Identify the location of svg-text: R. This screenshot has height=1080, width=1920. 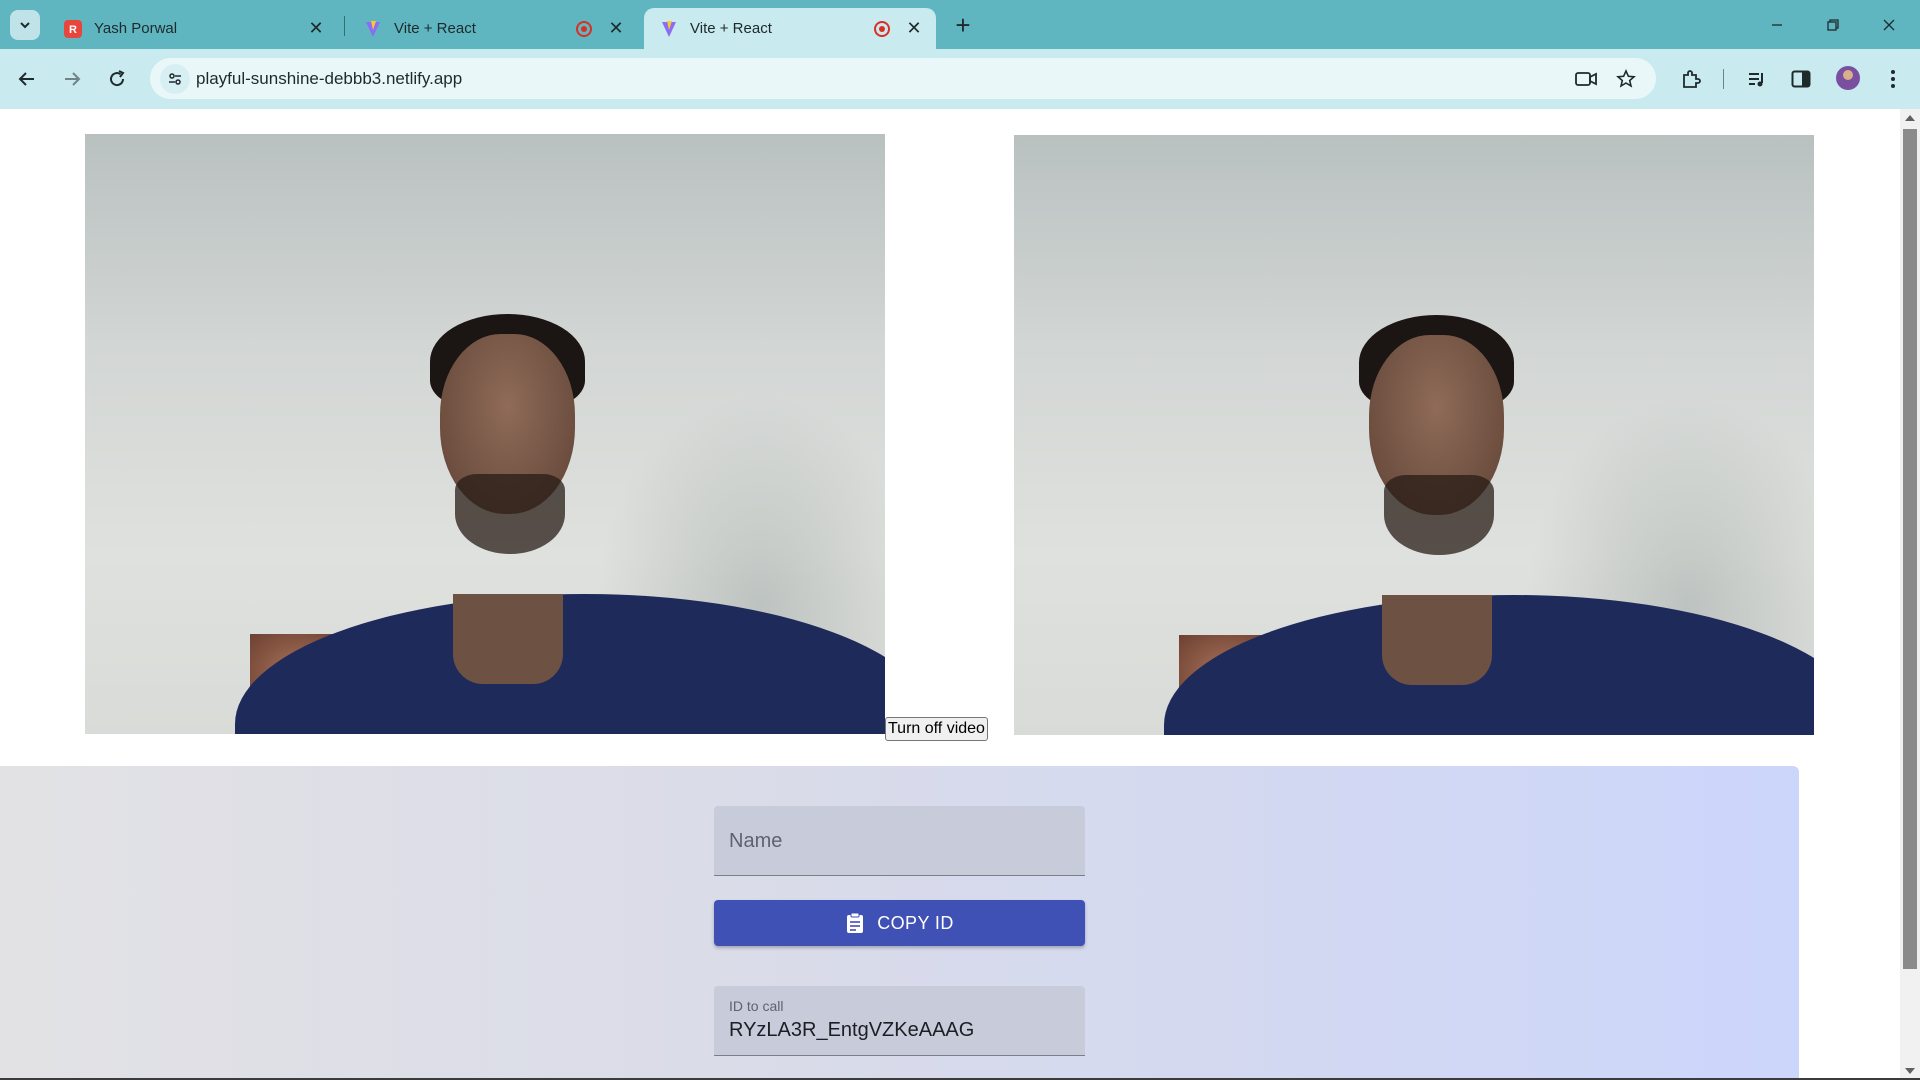
(73, 29).